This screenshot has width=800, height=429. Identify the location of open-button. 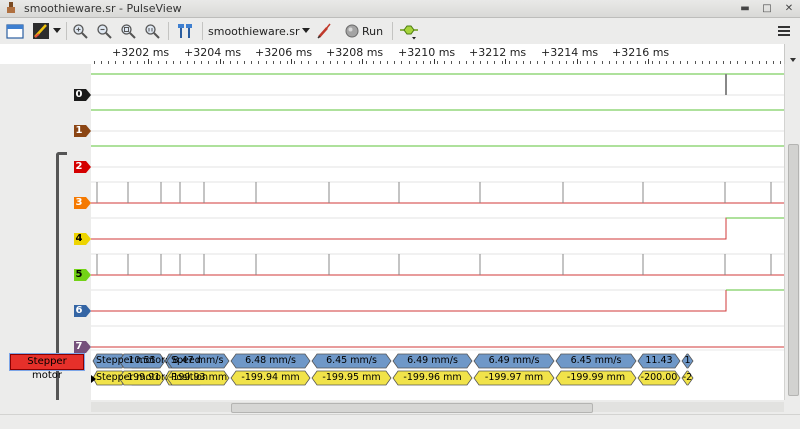
(15, 31).